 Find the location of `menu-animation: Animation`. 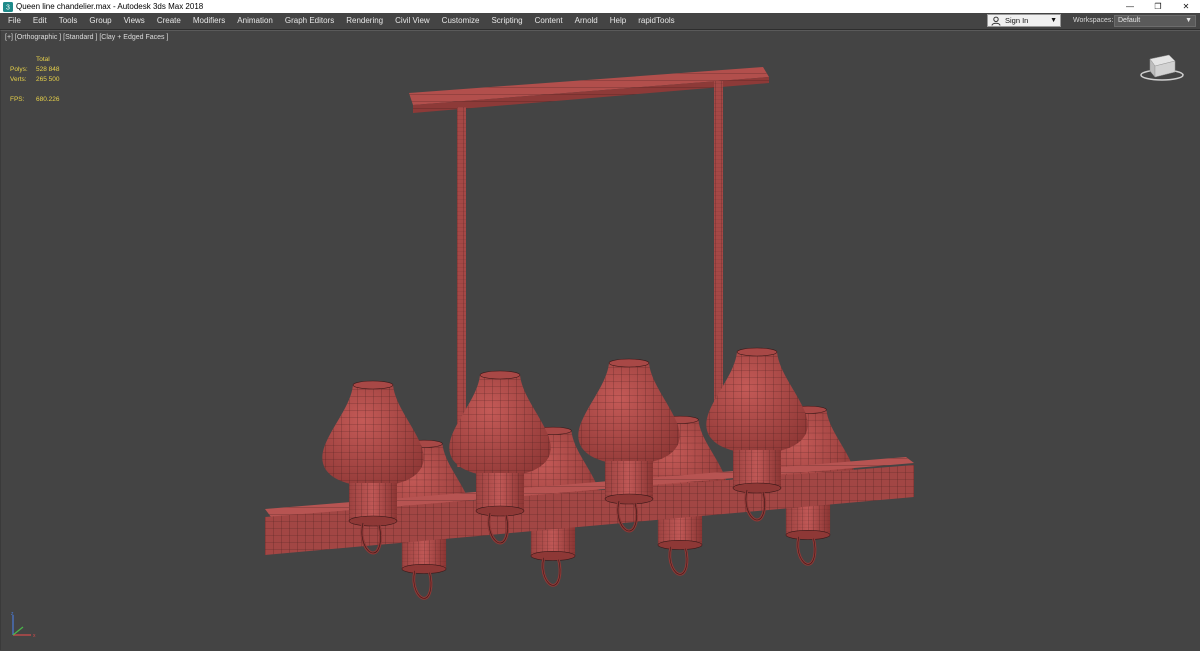

menu-animation: Animation is located at coordinates (255, 21).